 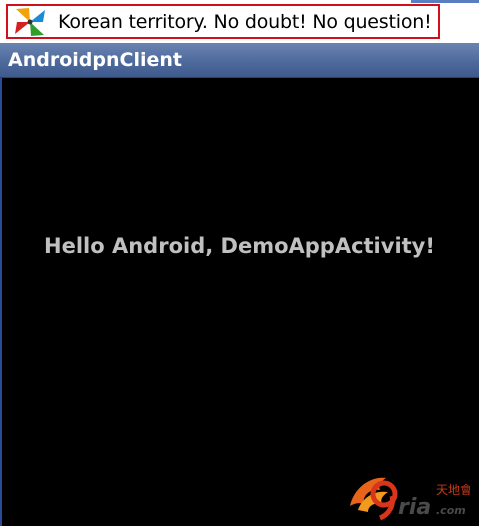 What do you see at coordinates (453, 490) in the screenshot?
I see `svg-text: 天地會` at bounding box center [453, 490].